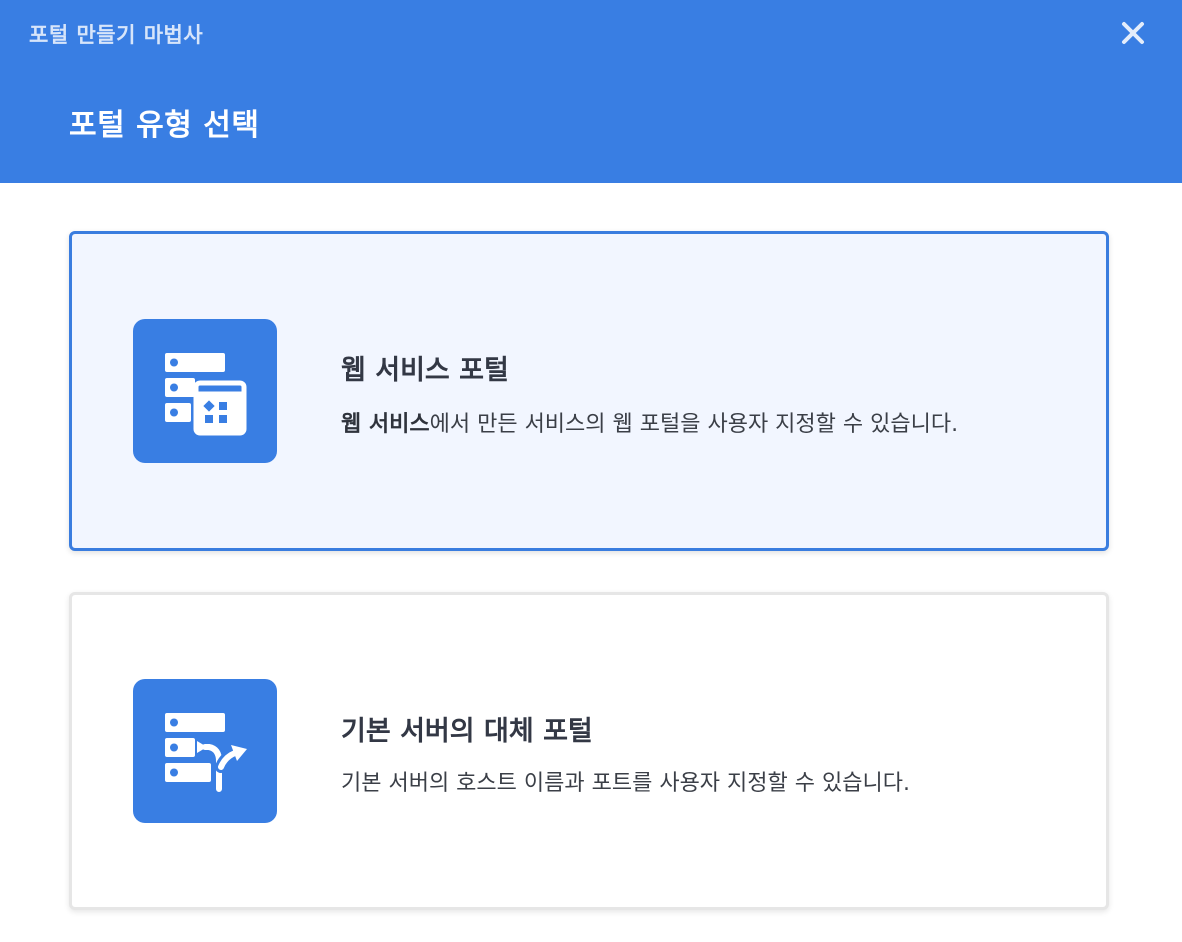 The height and width of the screenshot is (942, 1182). I want to click on option-description: 웹 서비스에서 만든 서비스의 웹 포털을 사용자 지정할 수 있습니다., so click(649, 422).